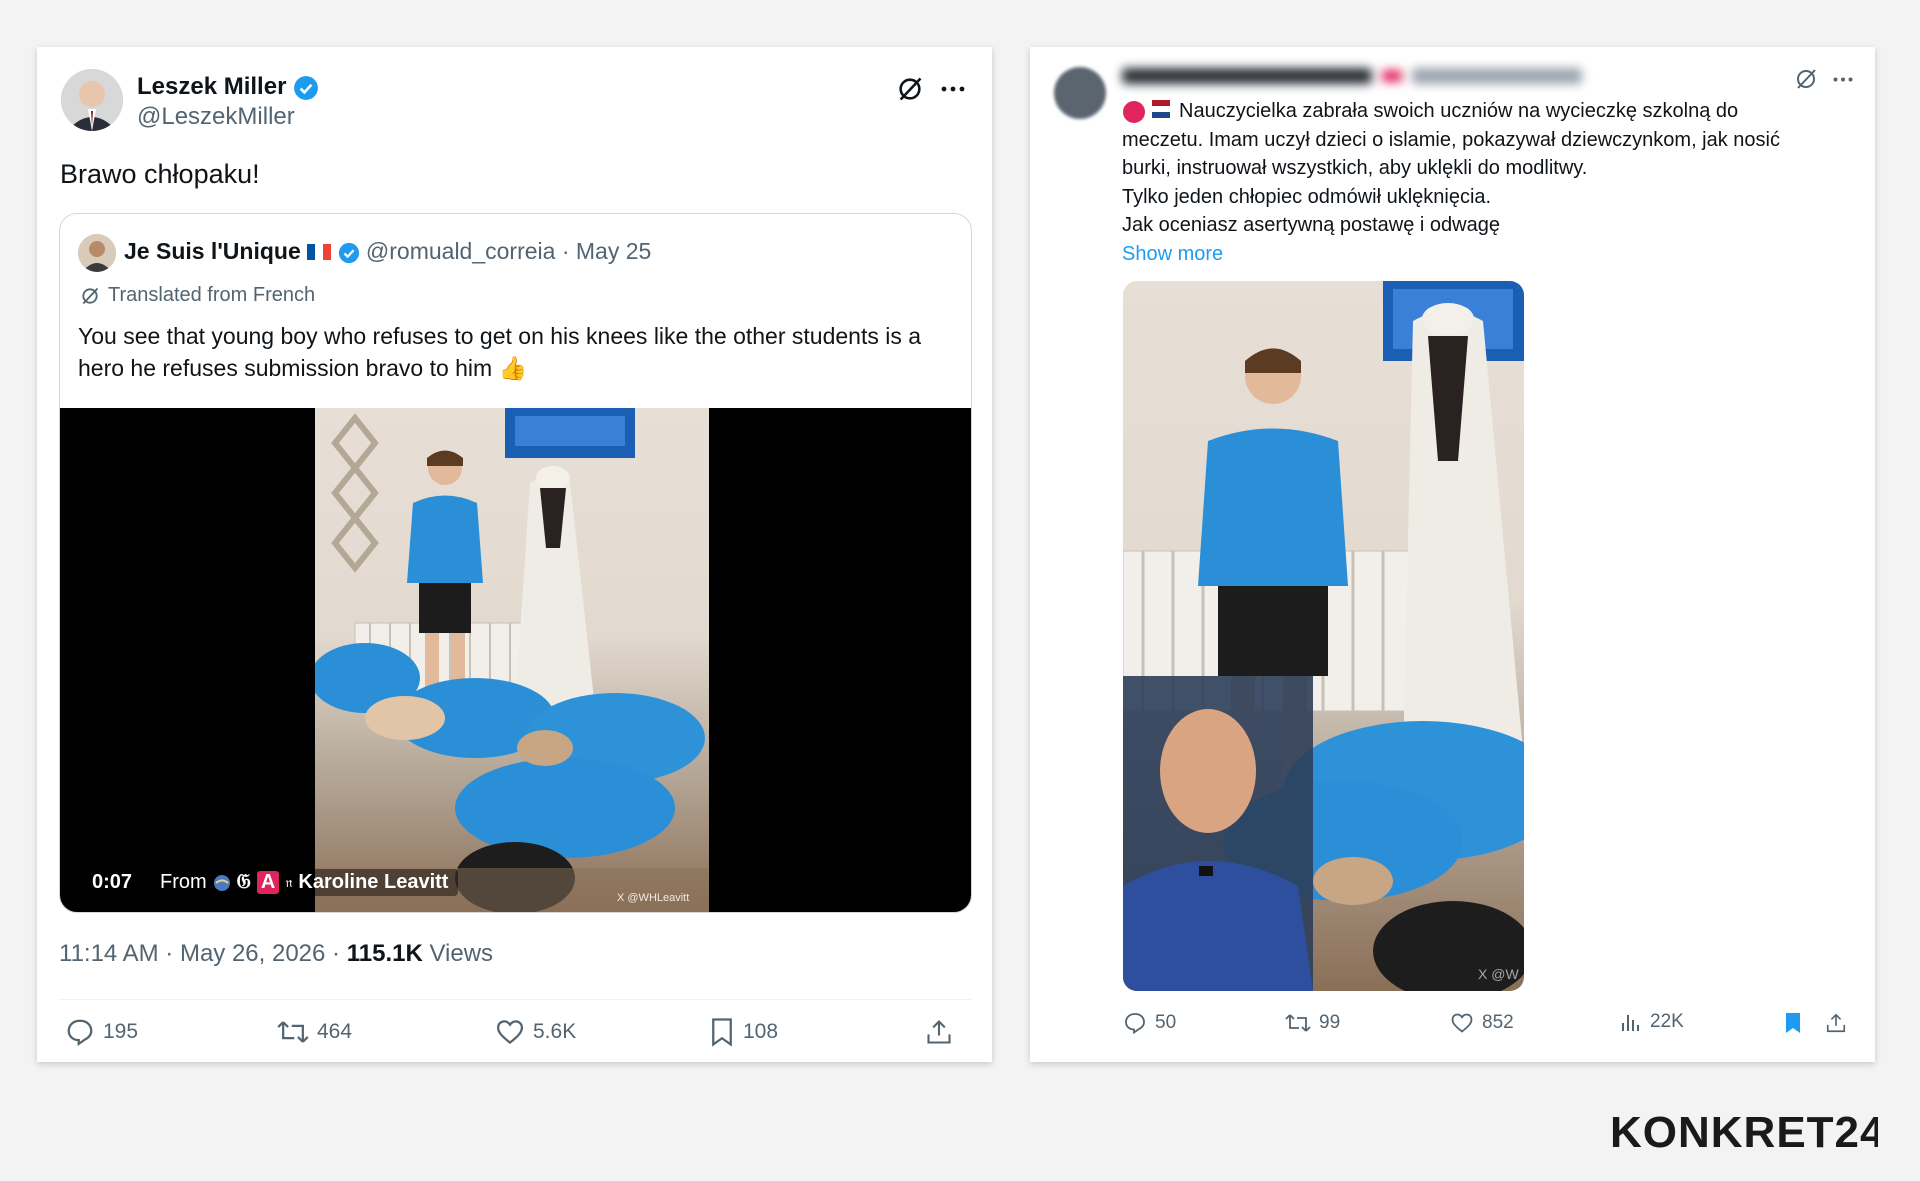 Image resolution: width=1920 pixels, height=1181 pixels. I want to click on analytics-icon, so click(1630, 1023).